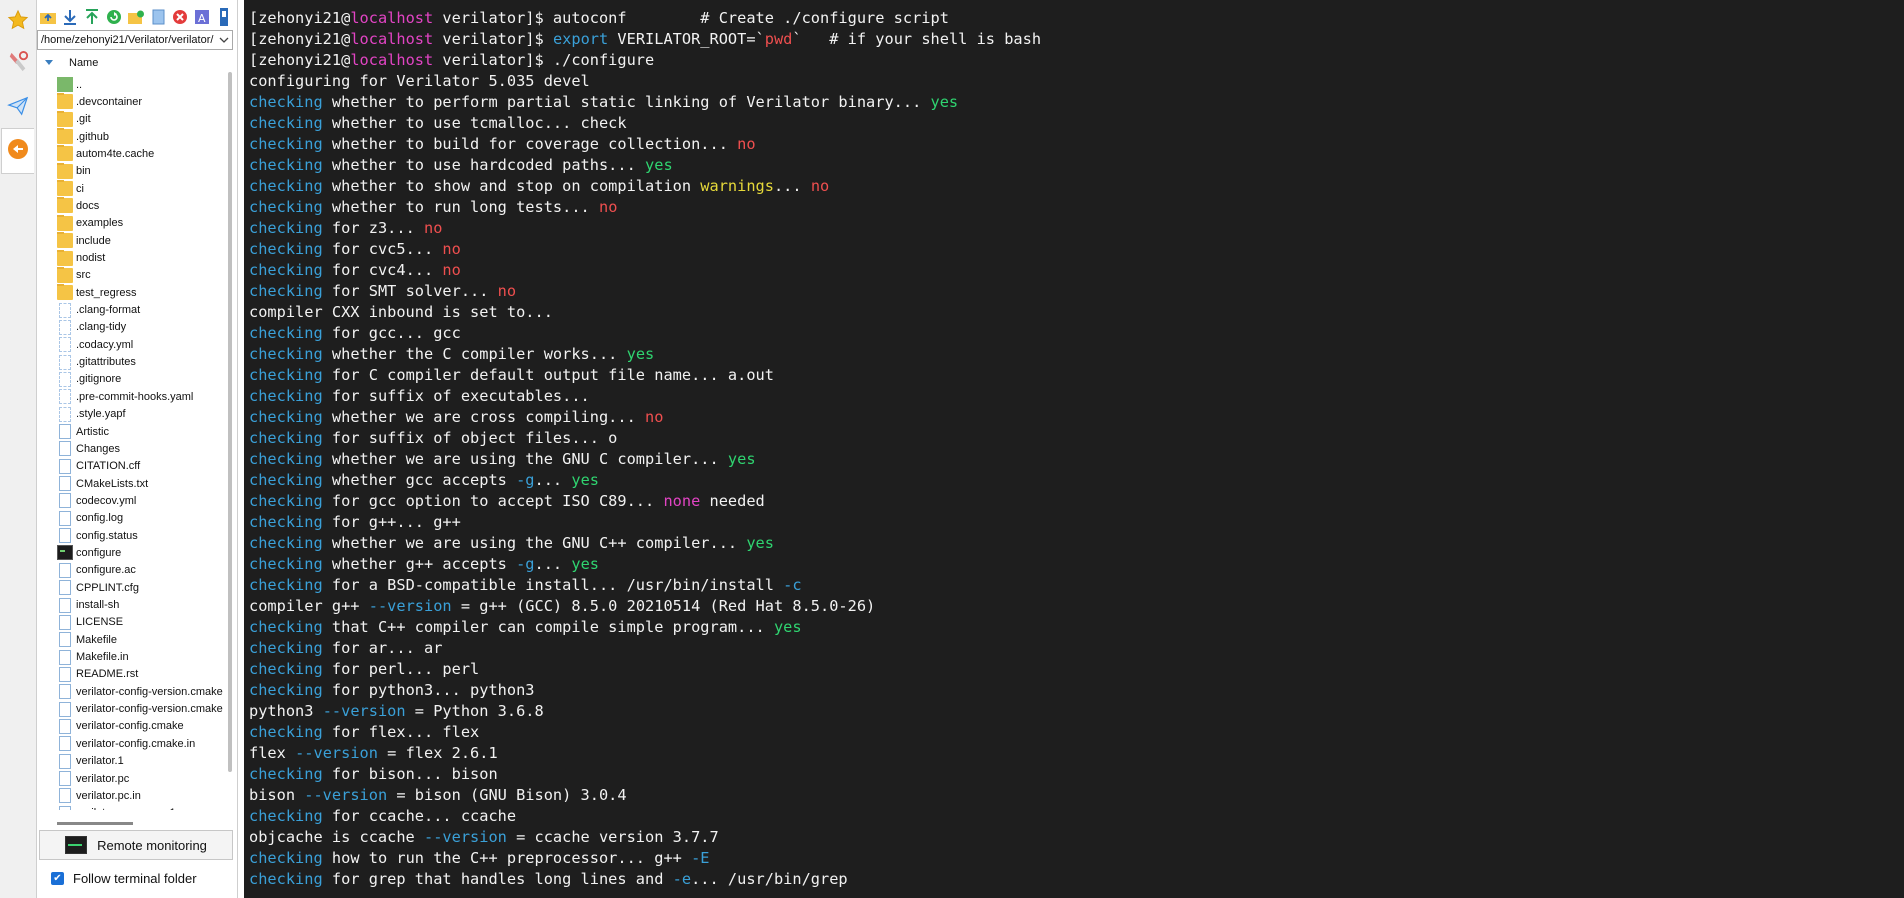 Image resolution: width=1904 pixels, height=898 pixels. Describe the element at coordinates (140, 136) in the screenshot. I see `file-list-item: .github` at that location.